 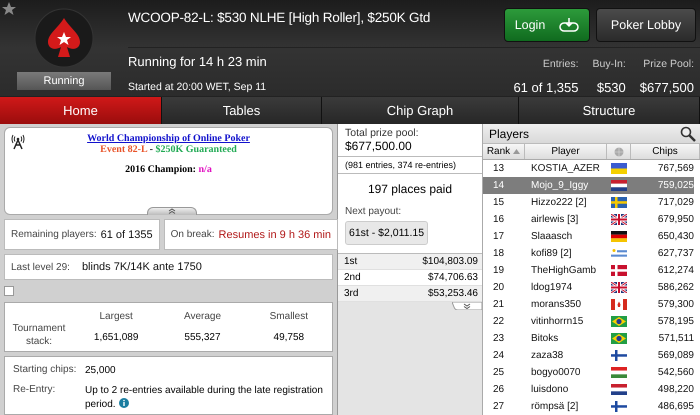 What do you see at coordinates (675, 168) in the screenshot?
I see `chips-text: 767,569` at bounding box center [675, 168].